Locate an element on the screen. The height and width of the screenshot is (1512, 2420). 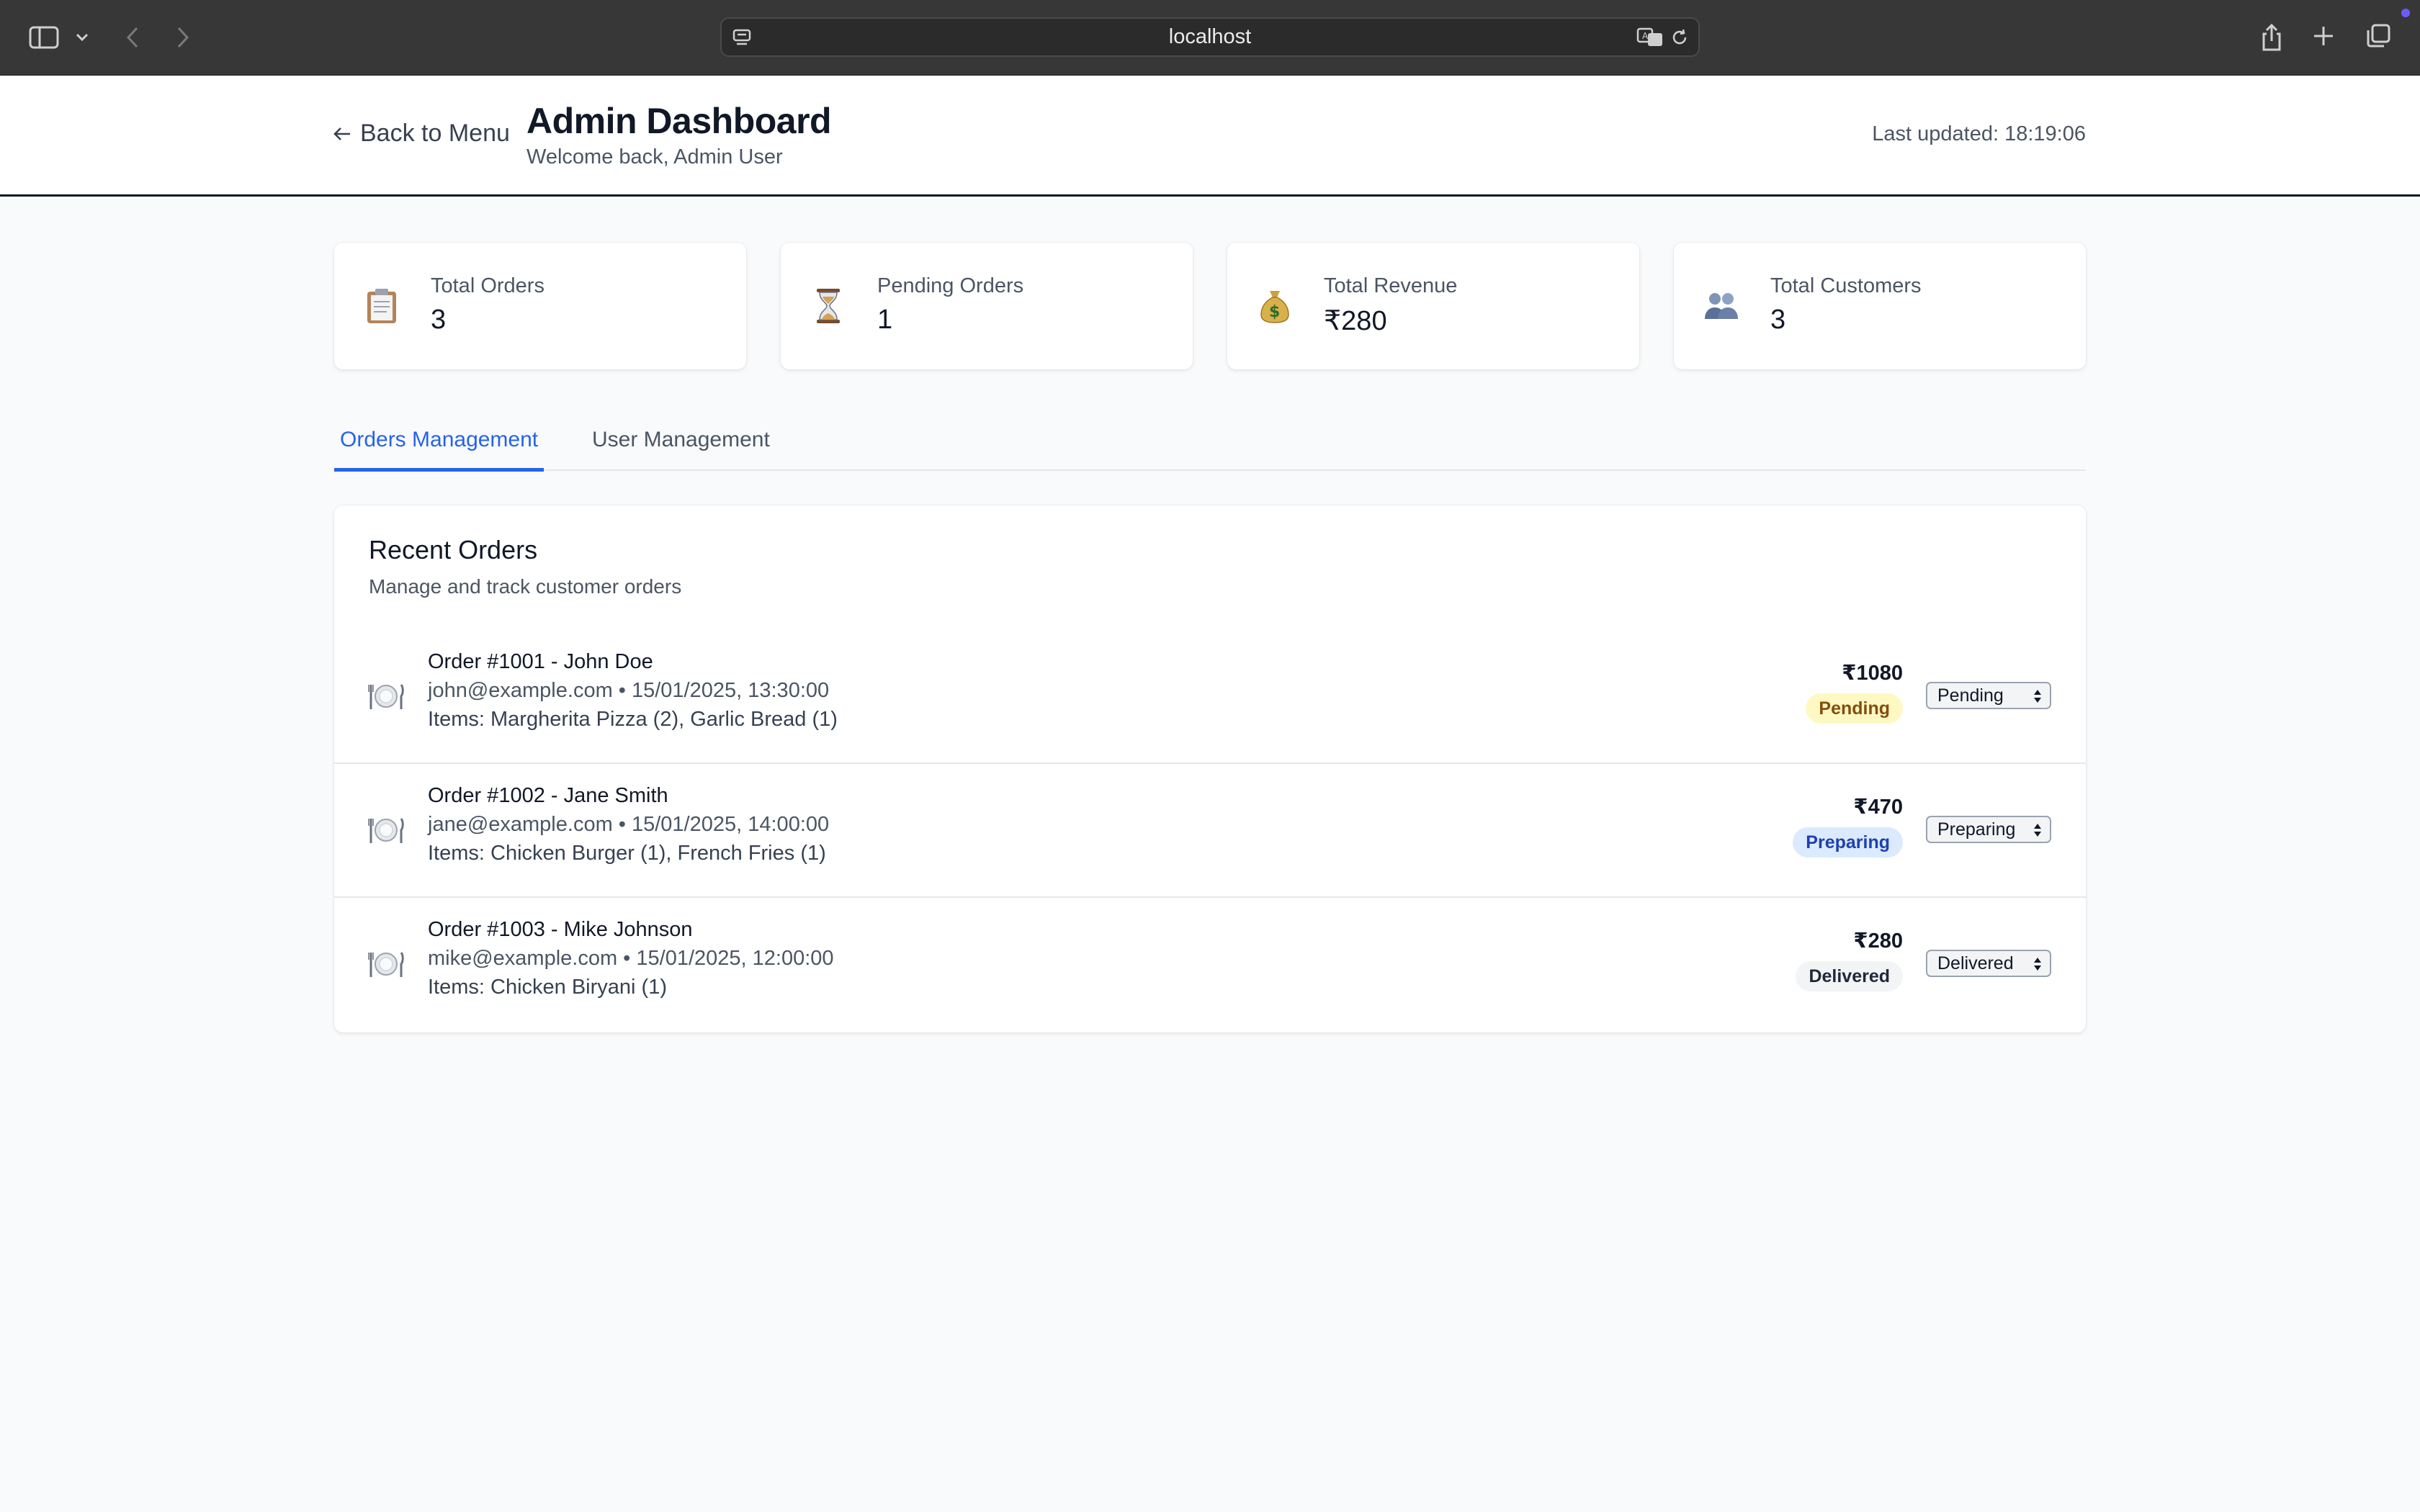
order-meta: john@example.com • 15/01/2025, 13:30:00 is located at coordinates (629, 690).